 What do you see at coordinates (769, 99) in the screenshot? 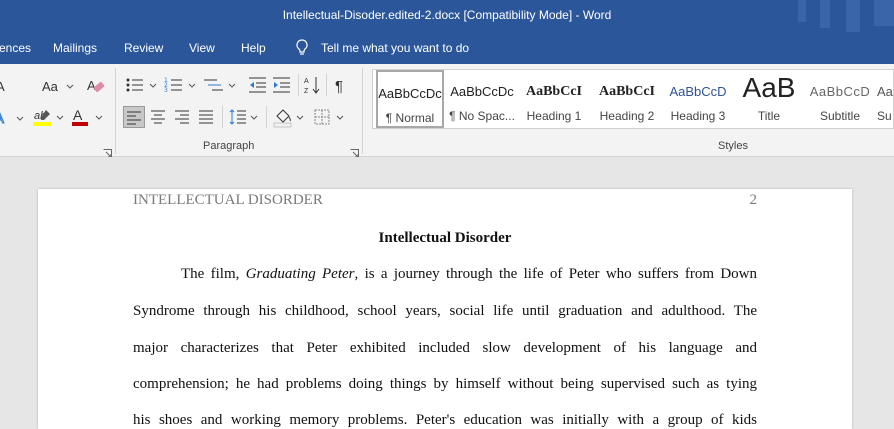
I see `style-title: AaB Title` at bounding box center [769, 99].